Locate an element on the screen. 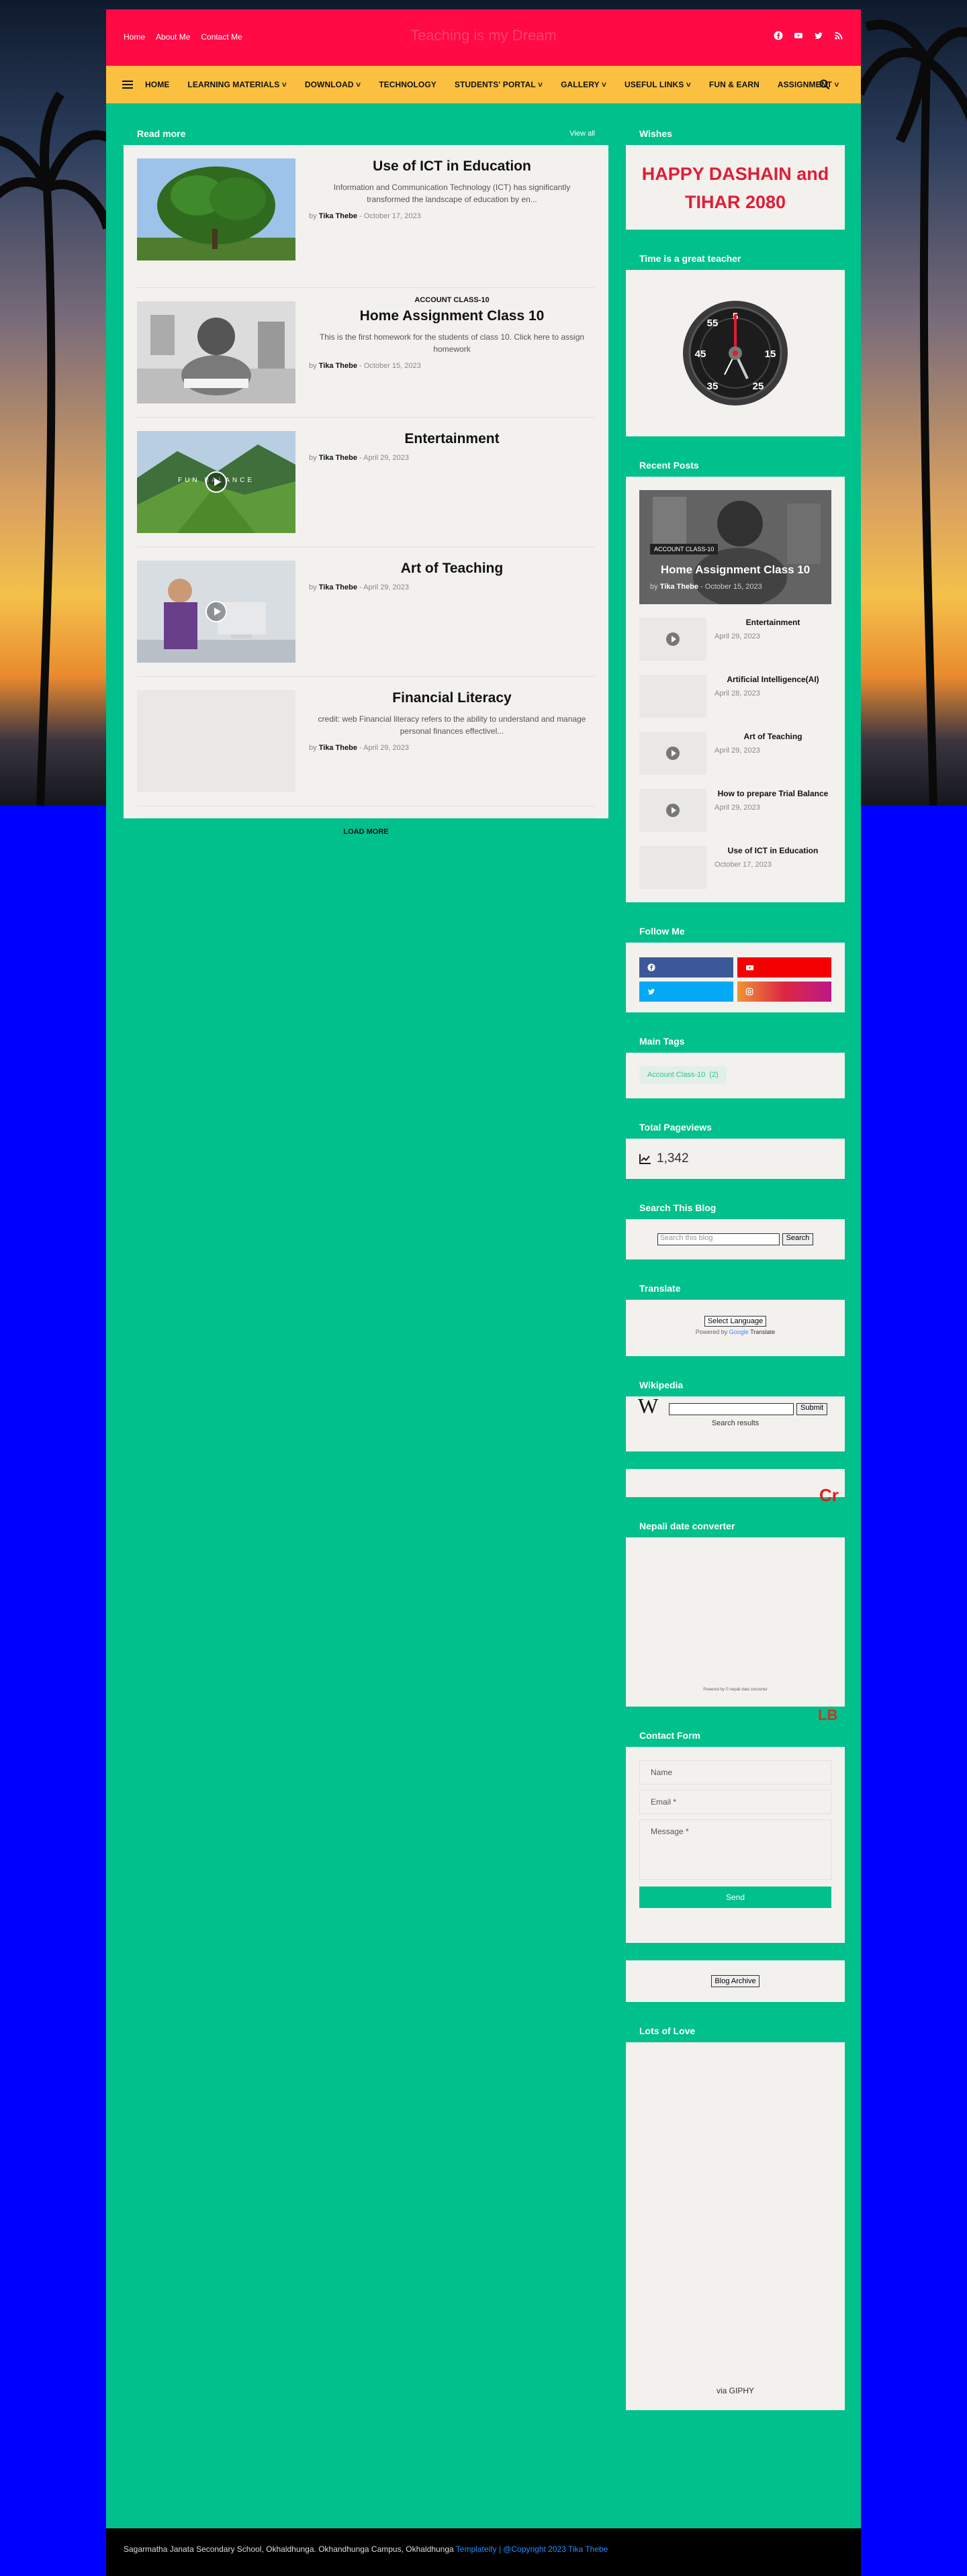 The width and height of the screenshot is (967, 2576). clock-widget: 5 55 45 15 35 25 is located at coordinates (735, 353).